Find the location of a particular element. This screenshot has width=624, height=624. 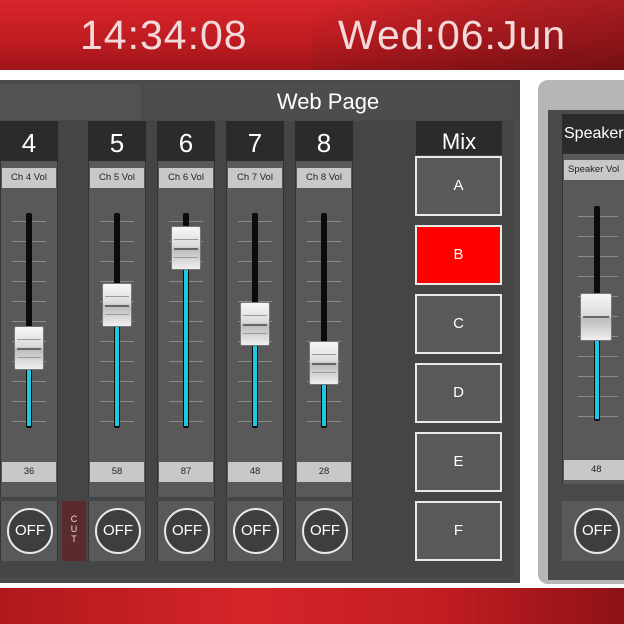

channel-number: 5 is located at coordinates (117, 141).